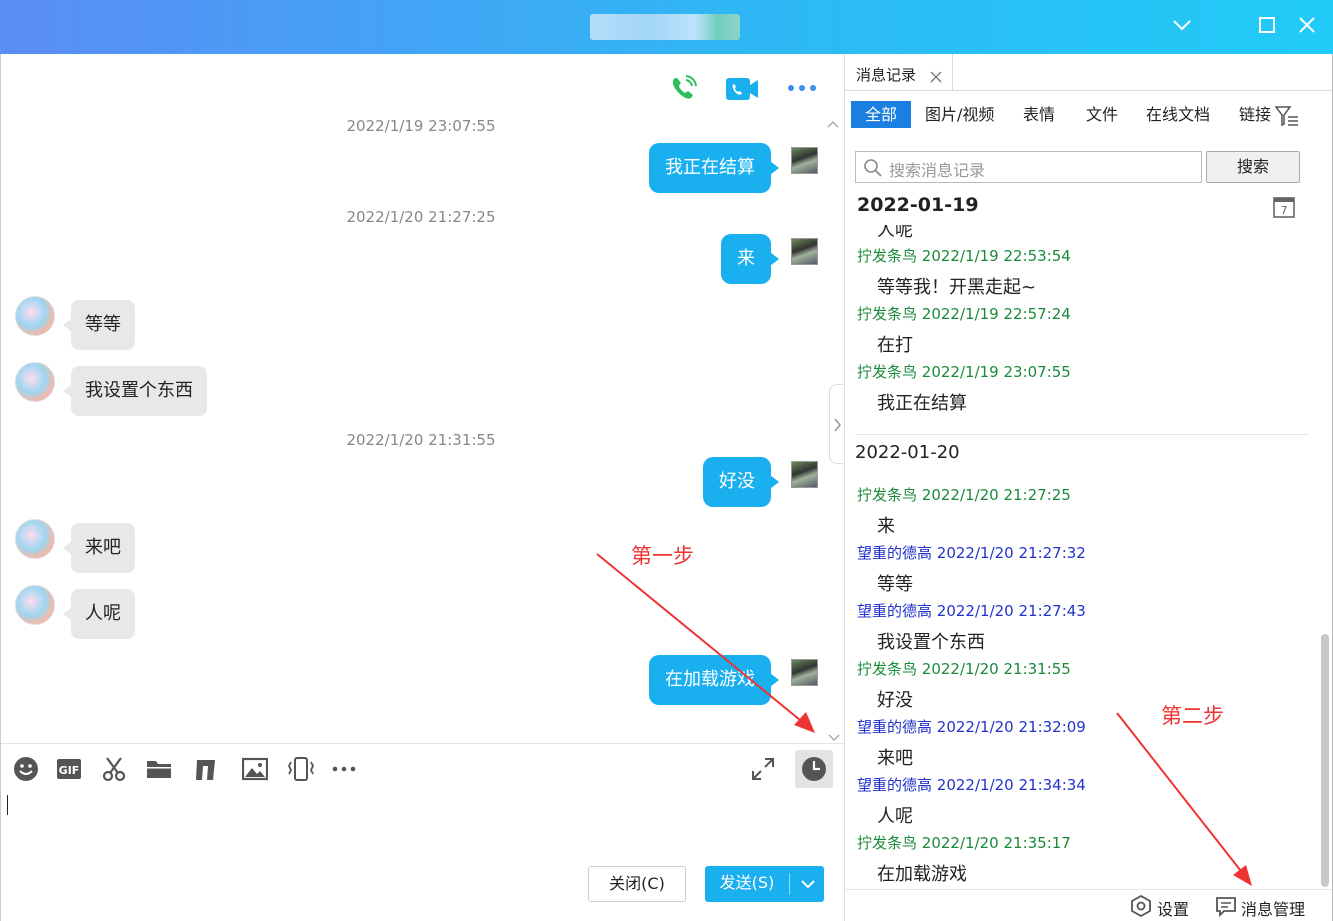 The image size is (1333, 921). Describe the element at coordinates (1253, 167) in the screenshot. I see `search-button: 搜索` at that location.